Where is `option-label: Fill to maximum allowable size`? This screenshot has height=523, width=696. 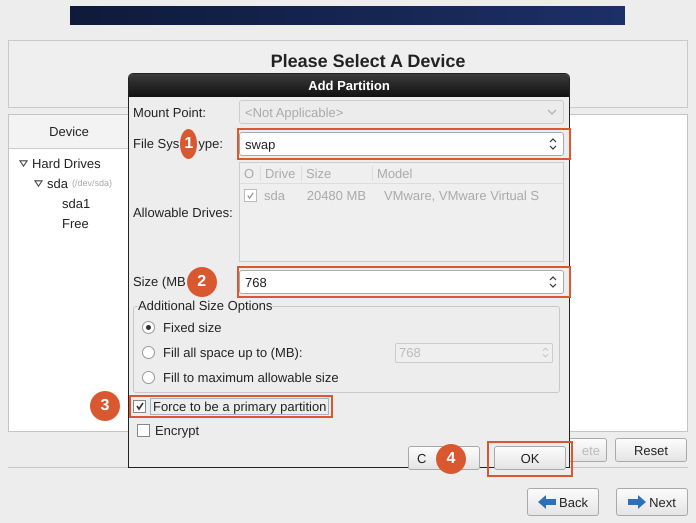
option-label: Fill to maximum allowable size is located at coordinates (251, 377).